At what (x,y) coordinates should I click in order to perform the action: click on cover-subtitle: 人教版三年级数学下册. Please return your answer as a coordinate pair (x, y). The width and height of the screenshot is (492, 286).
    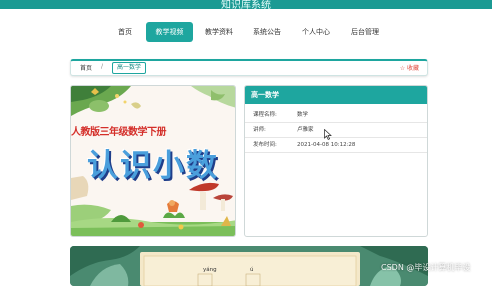
    Looking at the image, I should click on (119, 132).